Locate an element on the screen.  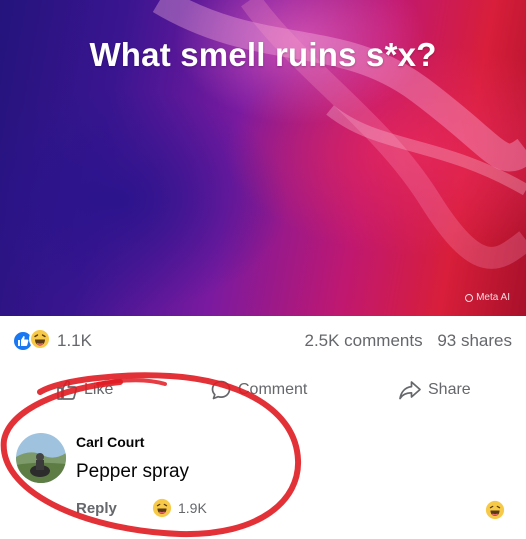
meta-ai-watermark: Meta AI is located at coordinates (487, 297).